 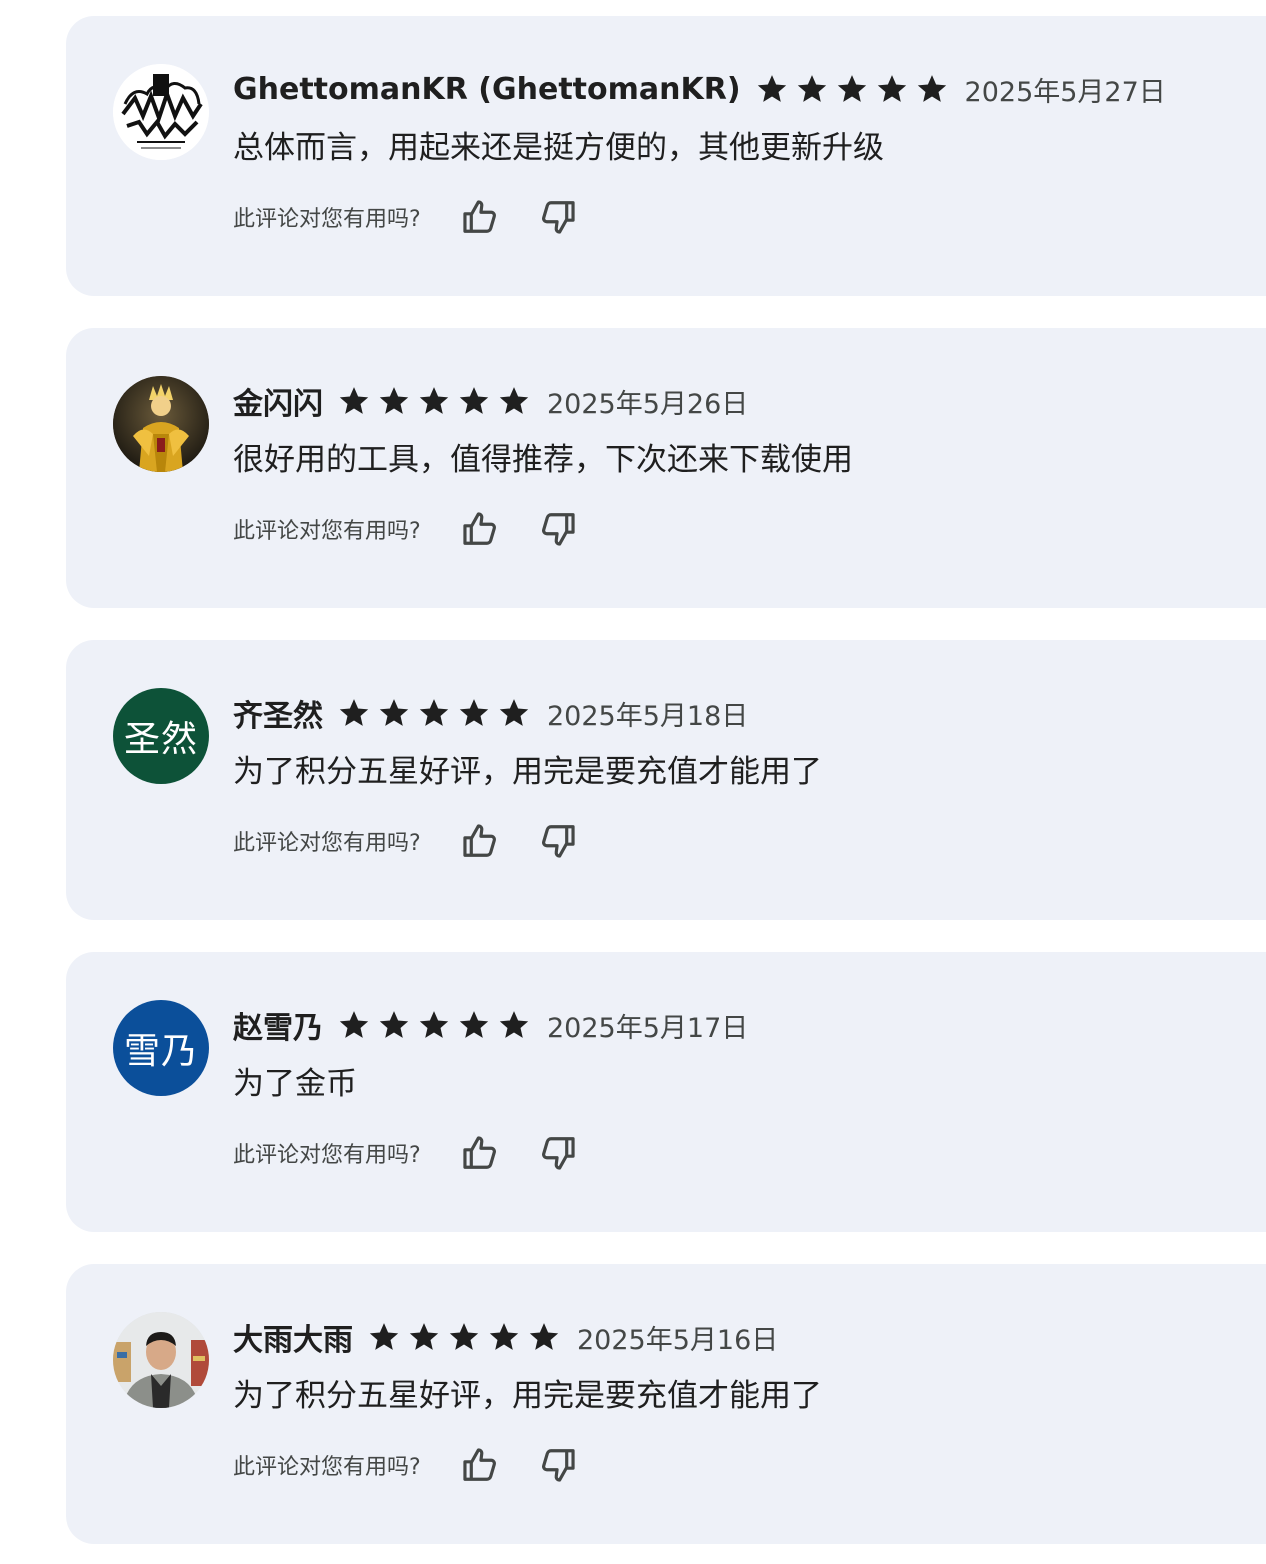 What do you see at coordinates (648, 404) in the screenshot?
I see `review-date: 2025年5月26日` at bounding box center [648, 404].